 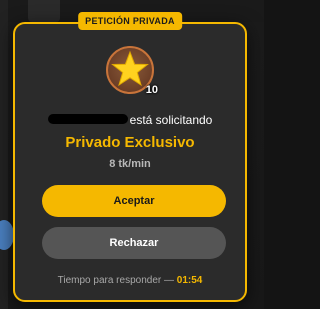 What do you see at coordinates (134, 201) in the screenshot?
I see `accept-button: Aceptar` at bounding box center [134, 201].